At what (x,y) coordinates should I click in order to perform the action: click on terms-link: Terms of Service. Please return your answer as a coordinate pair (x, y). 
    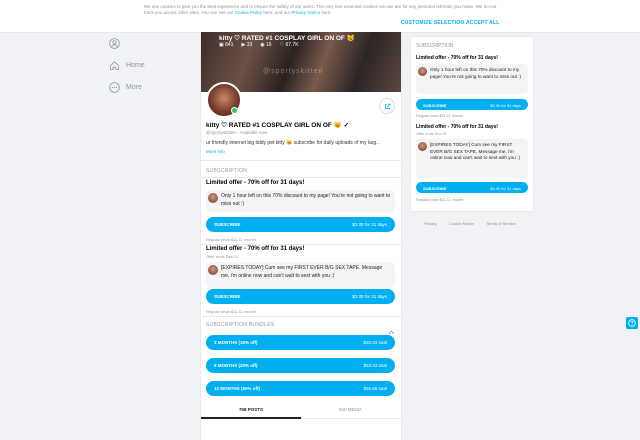
    Looking at the image, I should click on (501, 223).